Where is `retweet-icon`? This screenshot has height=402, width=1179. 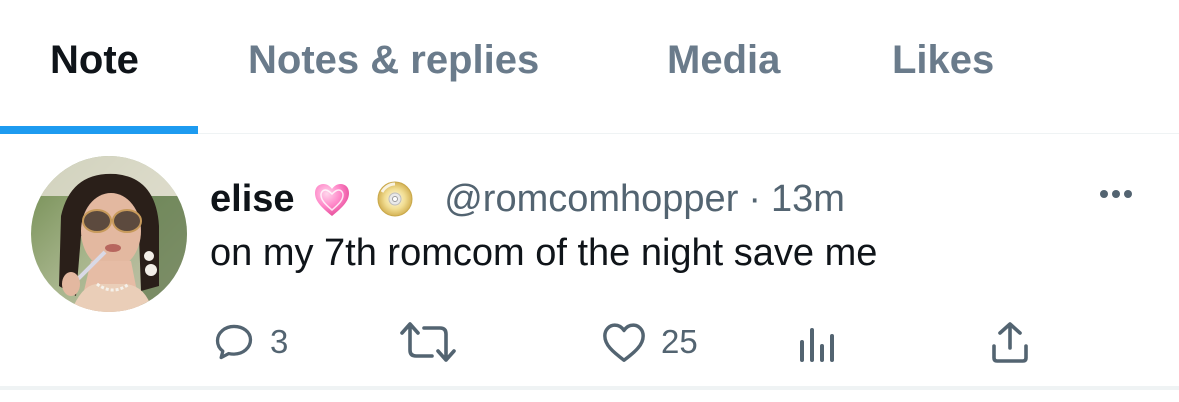 retweet-icon is located at coordinates (428, 342).